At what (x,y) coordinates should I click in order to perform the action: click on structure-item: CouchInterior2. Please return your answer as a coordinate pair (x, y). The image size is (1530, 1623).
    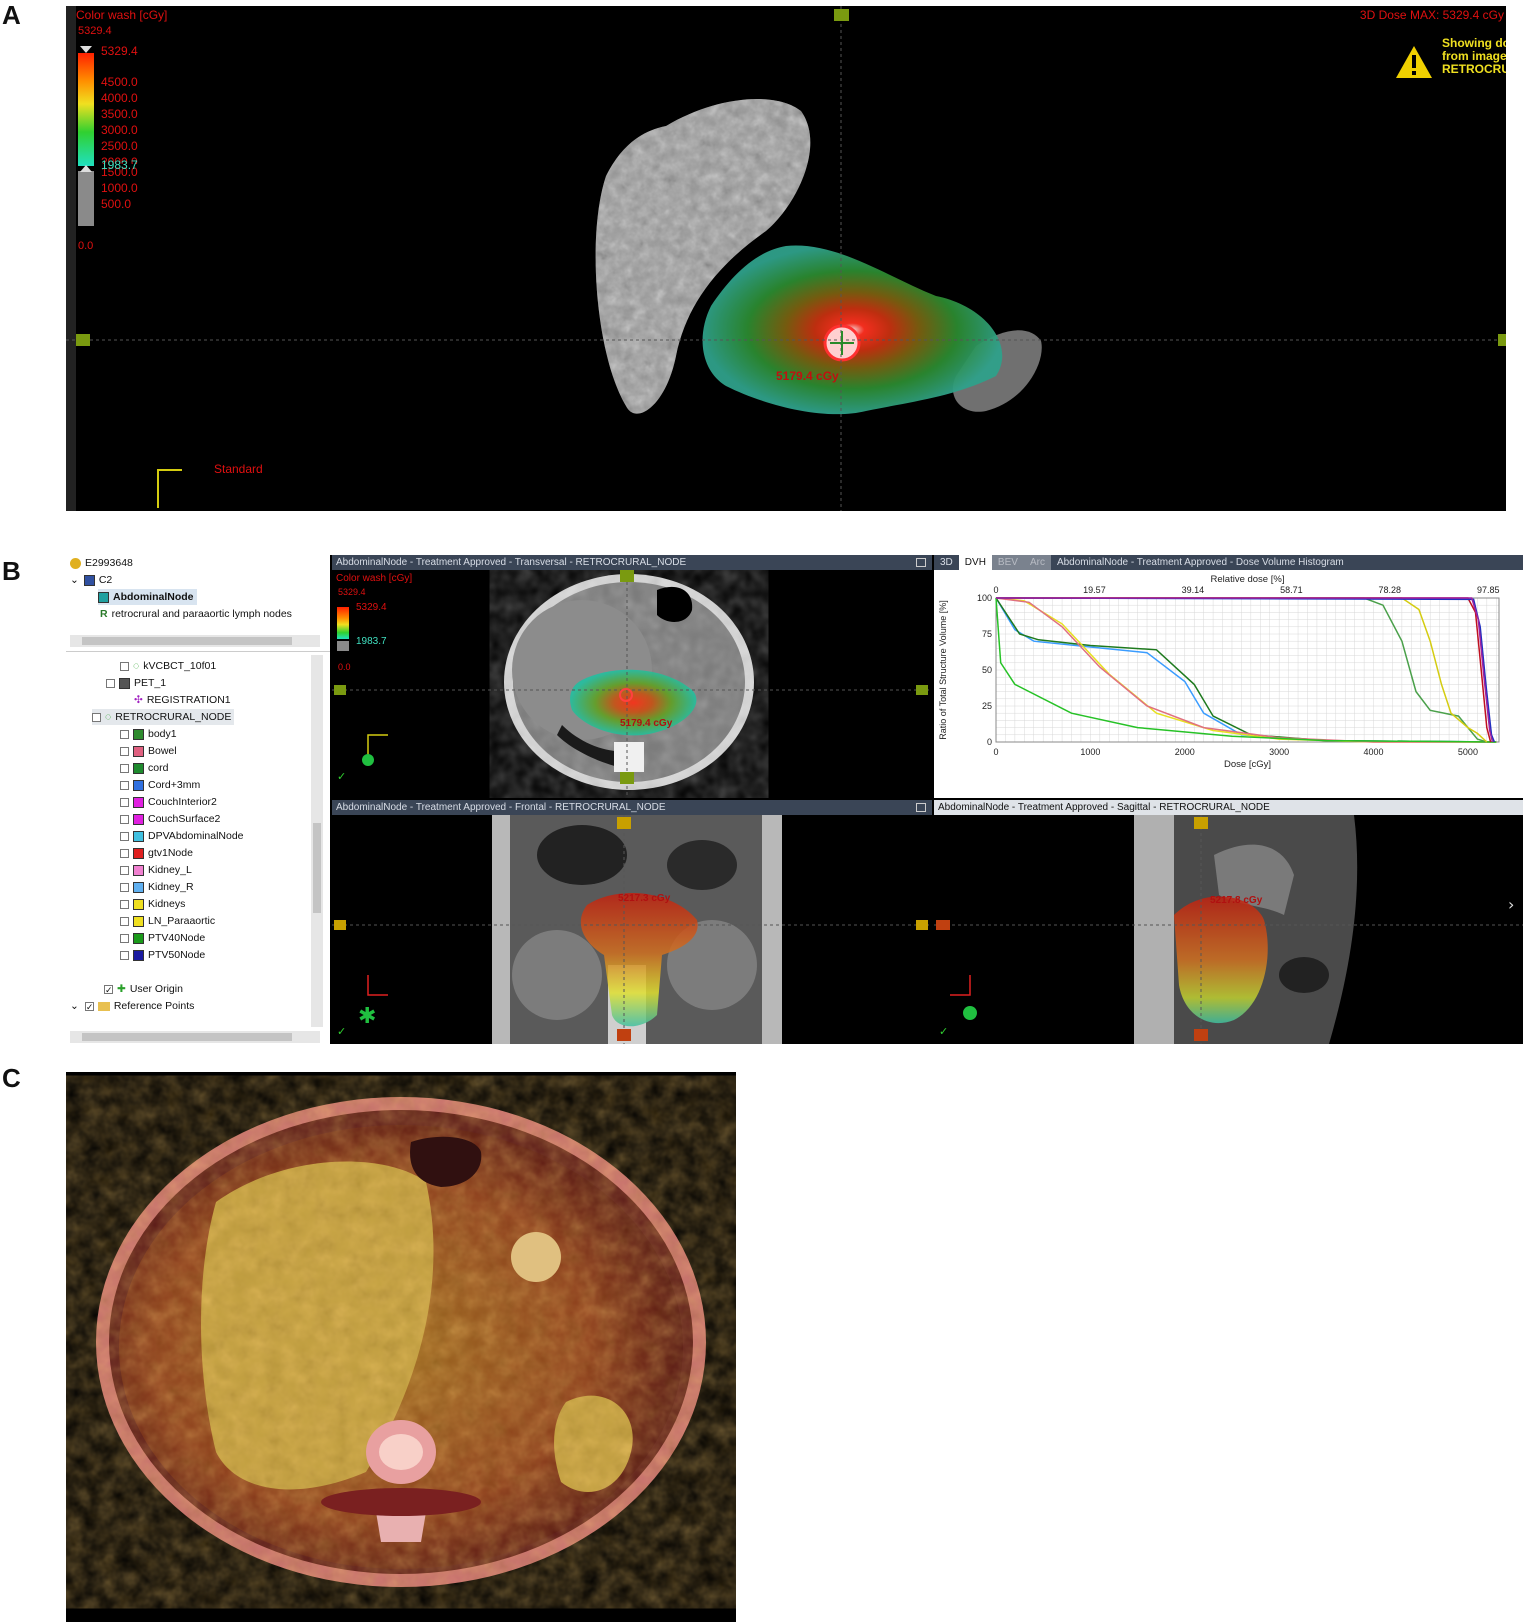
    Looking at the image, I should click on (168, 802).